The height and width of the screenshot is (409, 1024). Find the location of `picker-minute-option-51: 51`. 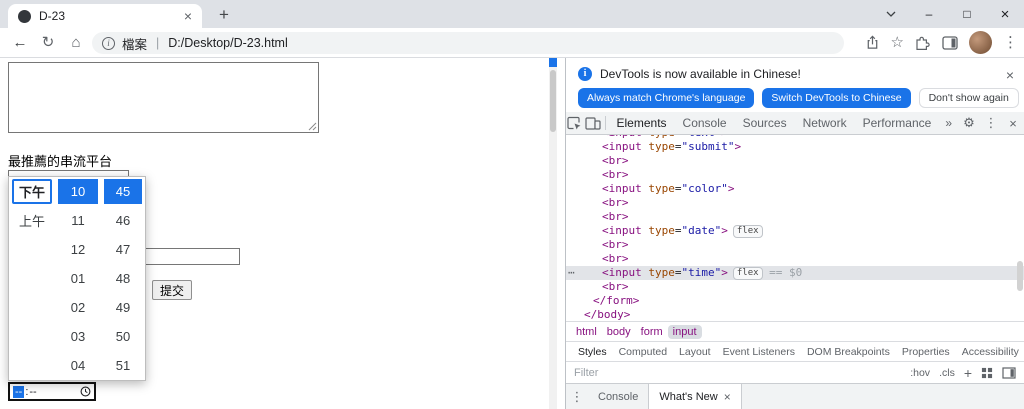

picker-minute-option-51: 51 is located at coordinates (123, 365).